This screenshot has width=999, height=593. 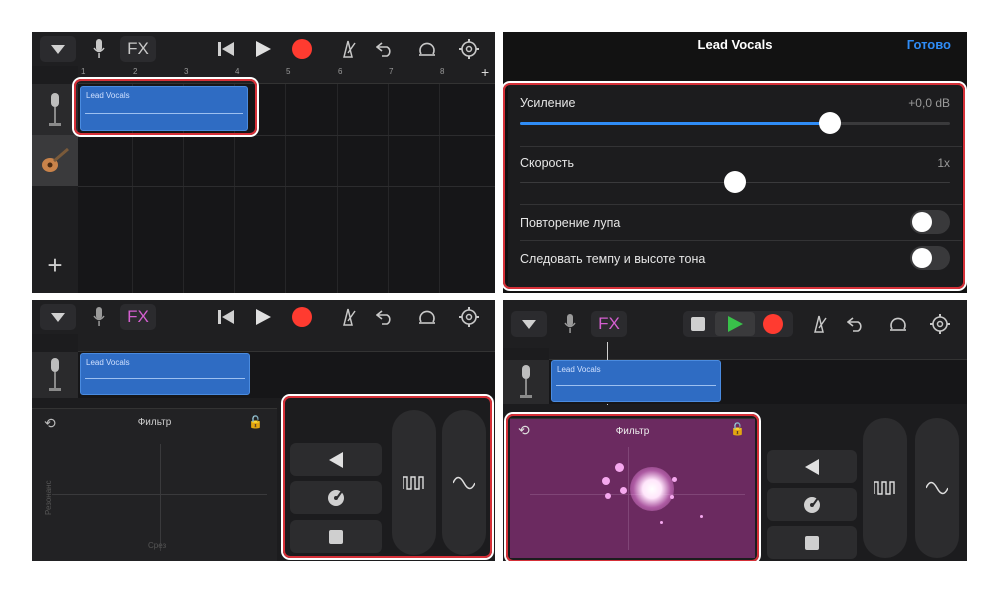 What do you see at coordinates (83, 71) in the screenshot?
I see `ruler-number: 1` at bounding box center [83, 71].